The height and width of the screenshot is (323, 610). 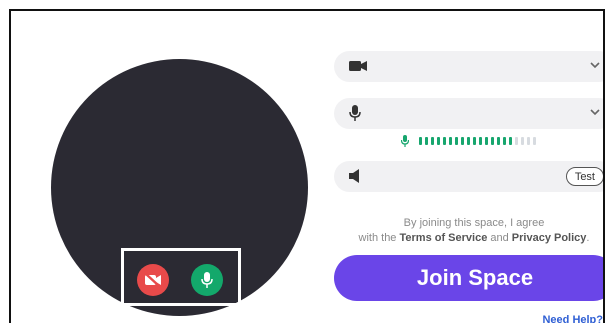 What do you see at coordinates (588, 238) in the screenshot?
I see `agreement-period: .` at bounding box center [588, 238].